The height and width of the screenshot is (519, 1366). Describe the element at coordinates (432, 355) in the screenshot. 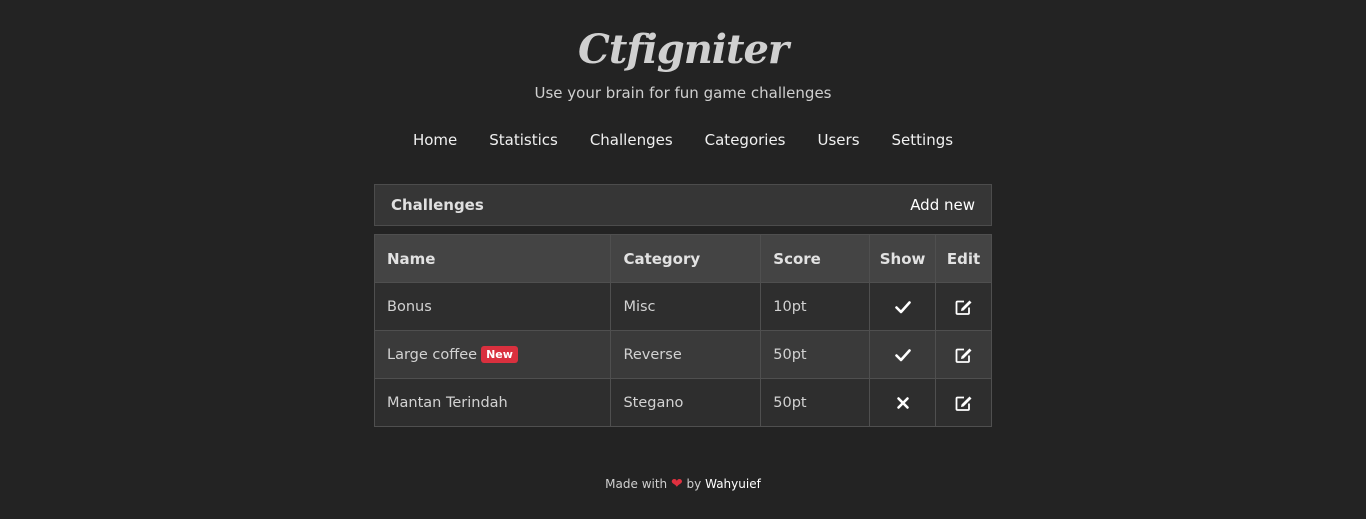

I see `challenge-name: Large coffee` at that location.